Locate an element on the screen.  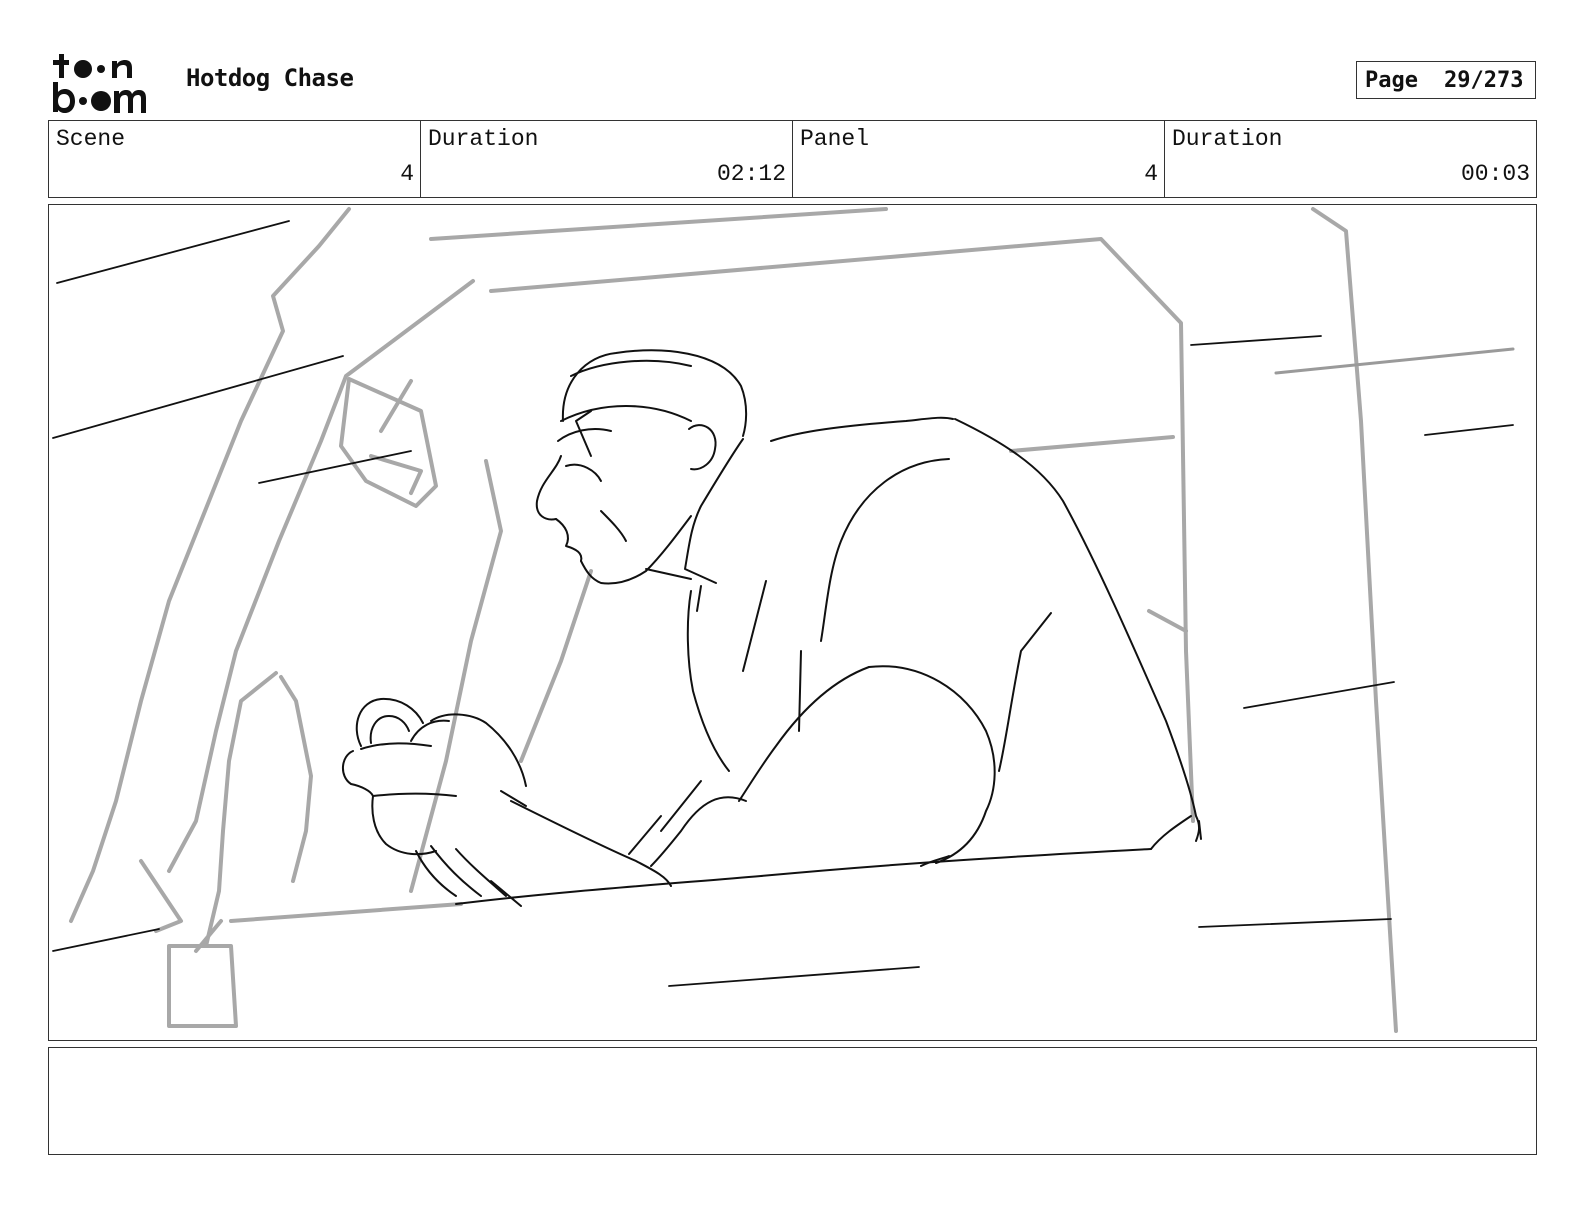
scene-duration-value: 02:12 is located at coordinates (751, 174).